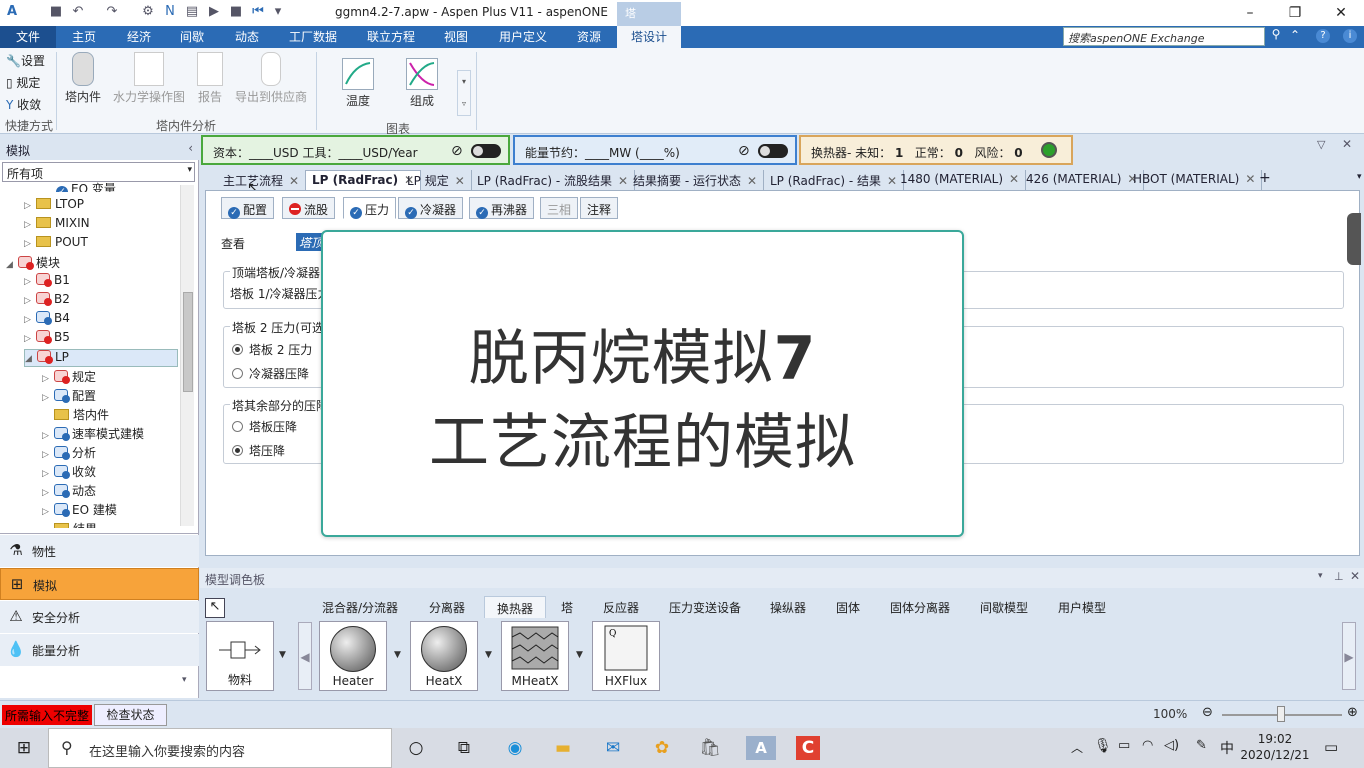  What do you see at coordinates (215, 608) in the screenshot?
I see `select-mode-icon: ↖` at bounding box center [215, 608].